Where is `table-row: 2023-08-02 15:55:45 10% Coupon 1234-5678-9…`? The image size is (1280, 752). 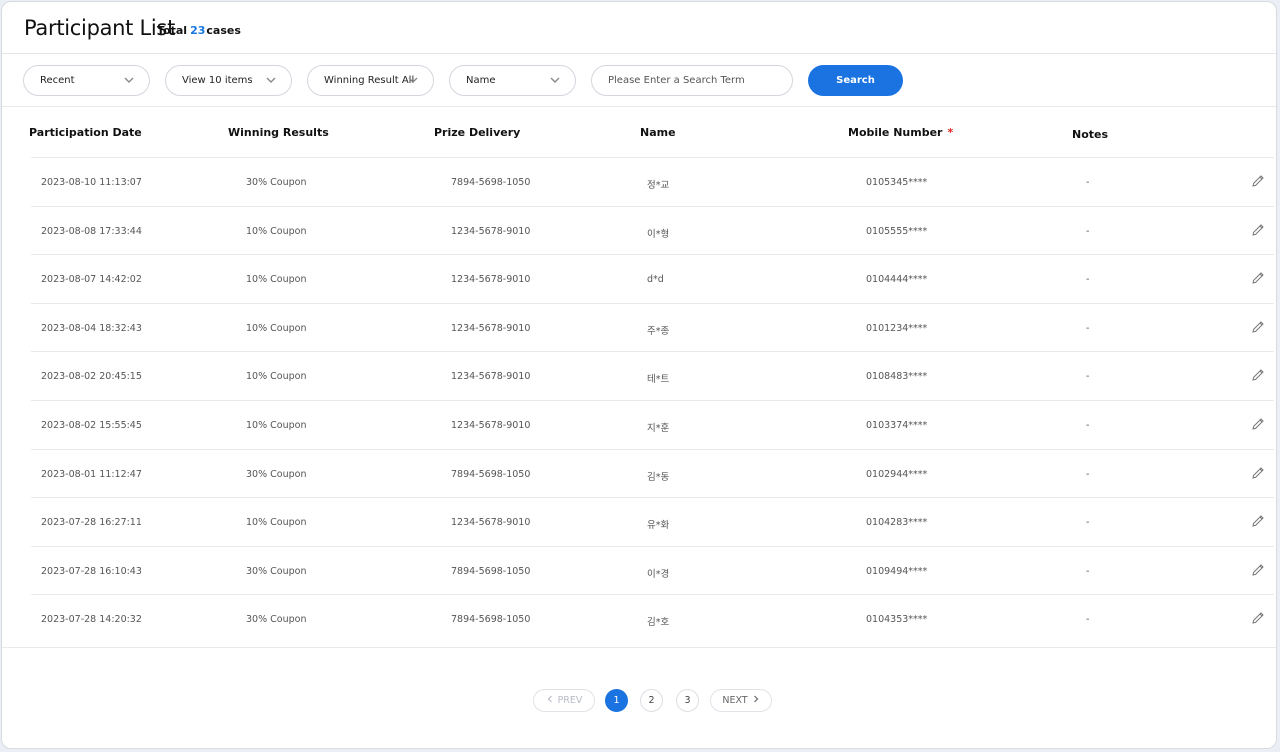 table-row: 2023-08-02 15:55:45 10% Coupon 1234-5678-9… is located at coordinates (652, 424).